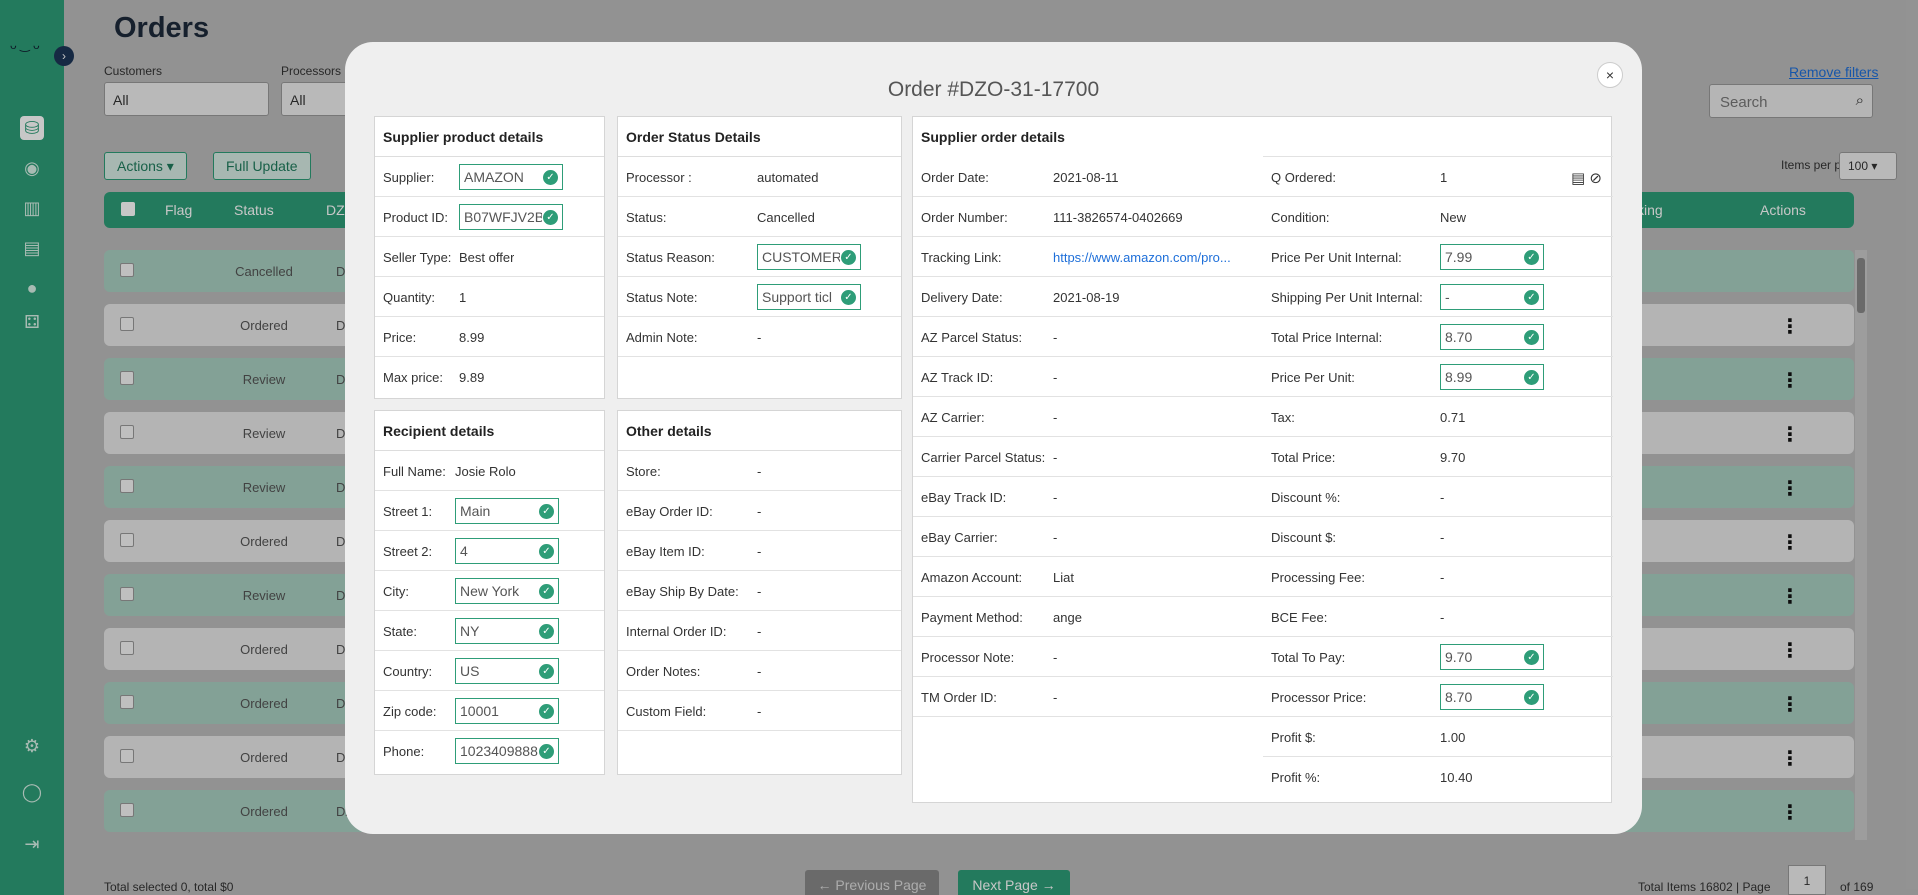  What do you see at coordinates (968, 657) in the screenshot?
I see `field-label: Processor Note:` at bounding box center [968, 657].